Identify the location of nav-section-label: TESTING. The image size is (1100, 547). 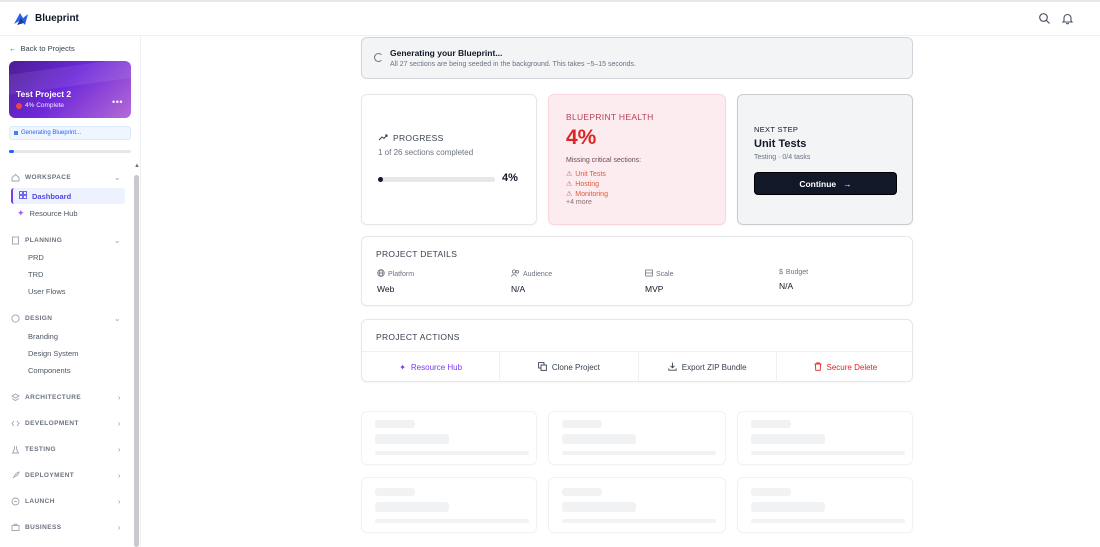
(40, 449).